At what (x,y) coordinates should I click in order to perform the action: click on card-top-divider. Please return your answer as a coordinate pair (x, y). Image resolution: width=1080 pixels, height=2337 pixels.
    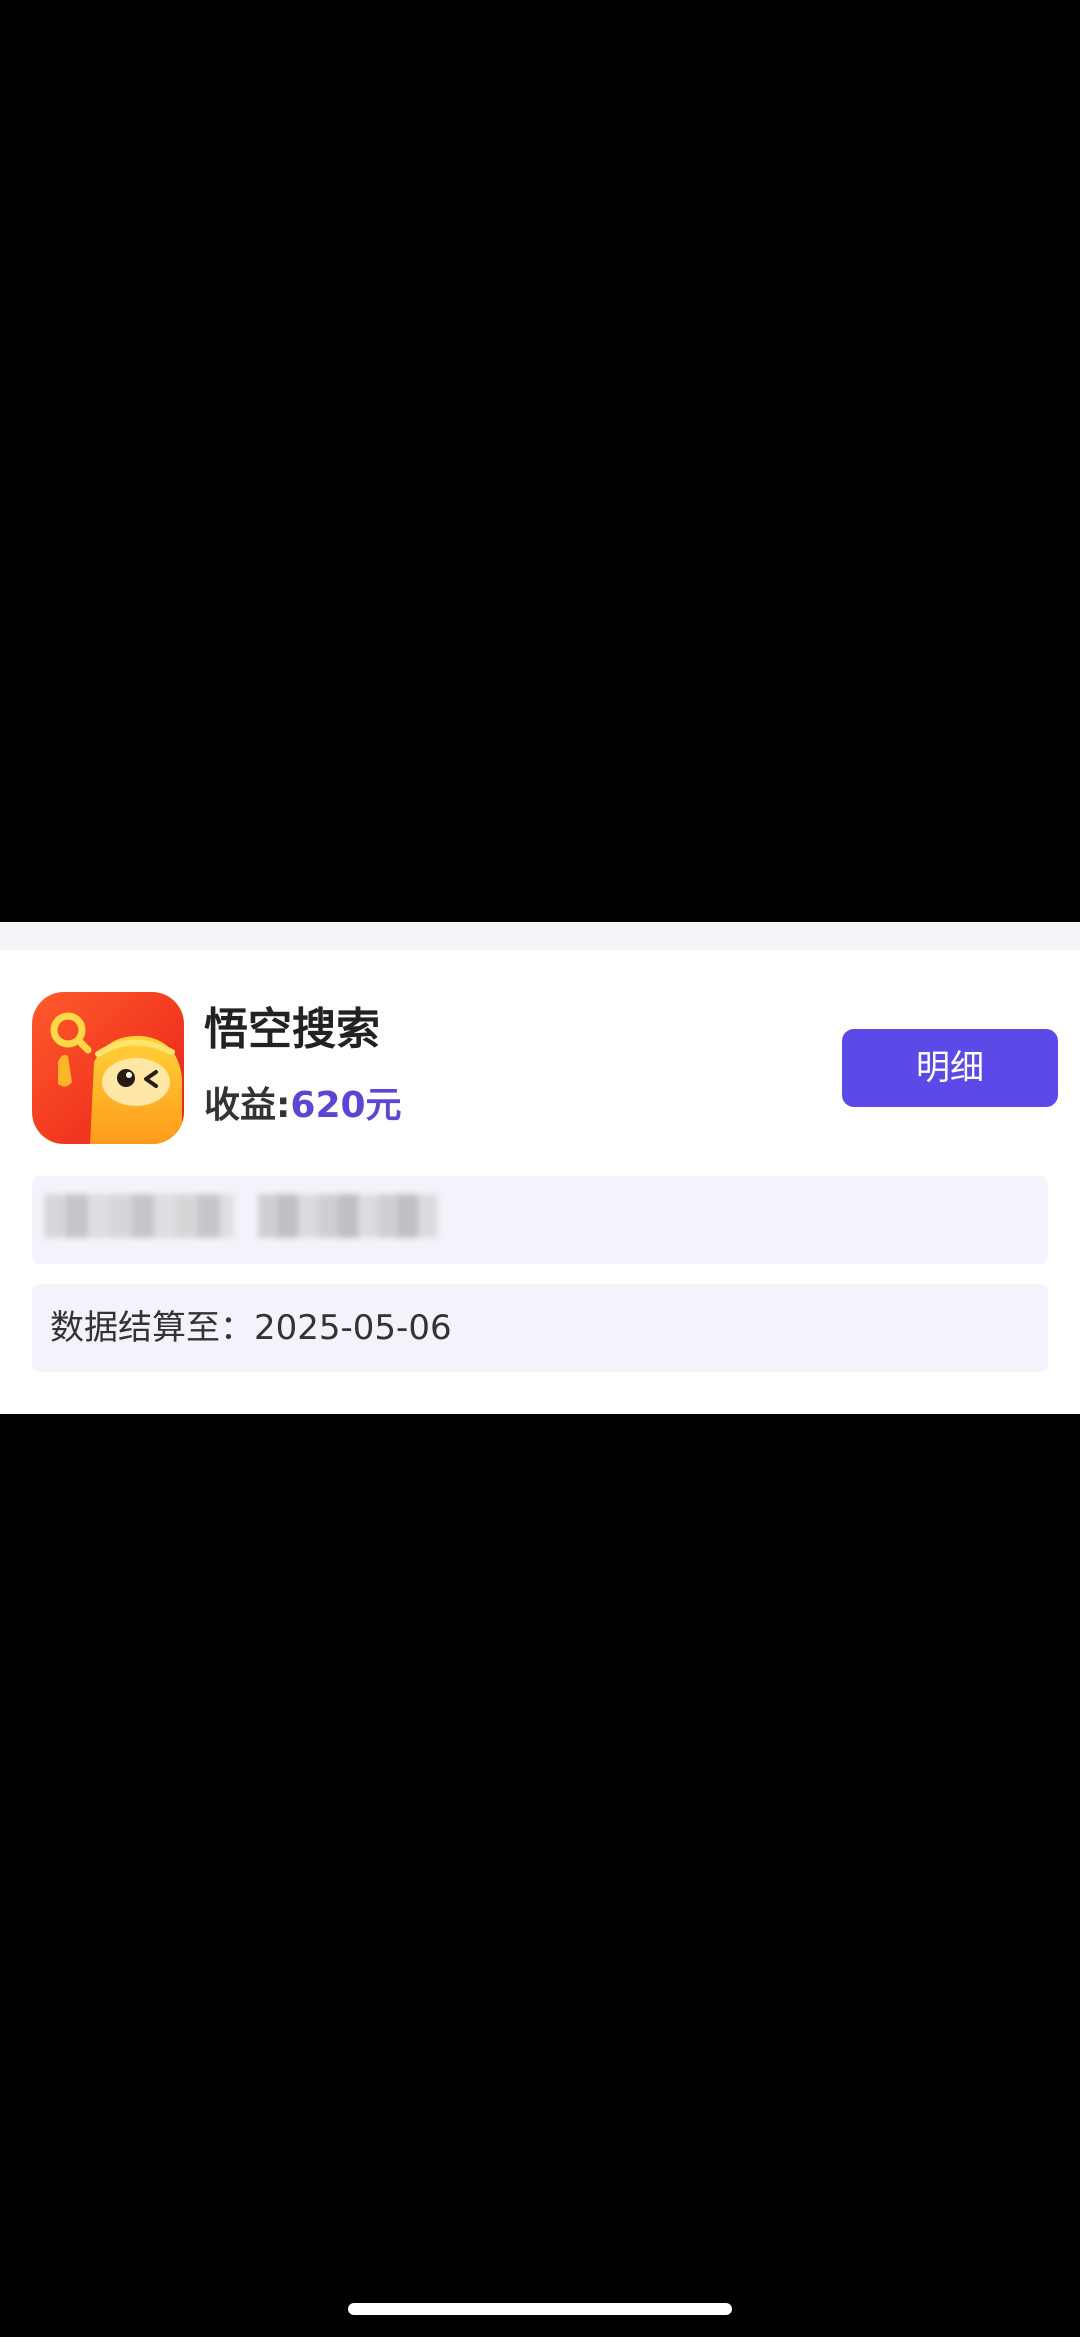
    Looking at the image, I should click on (540, 936).